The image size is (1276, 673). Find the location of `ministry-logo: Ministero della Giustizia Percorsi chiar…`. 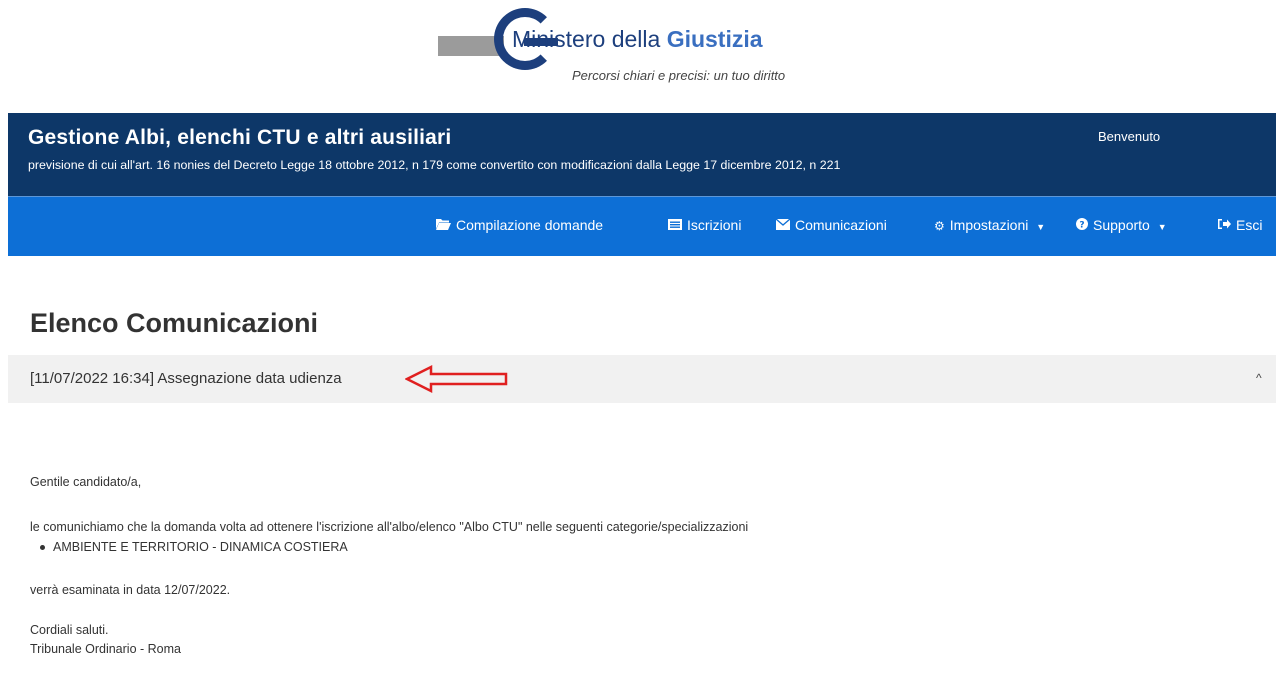

ministry-logo: Ministero della Giustizia Percorsi chiar… is located at coordinates (648, 49).